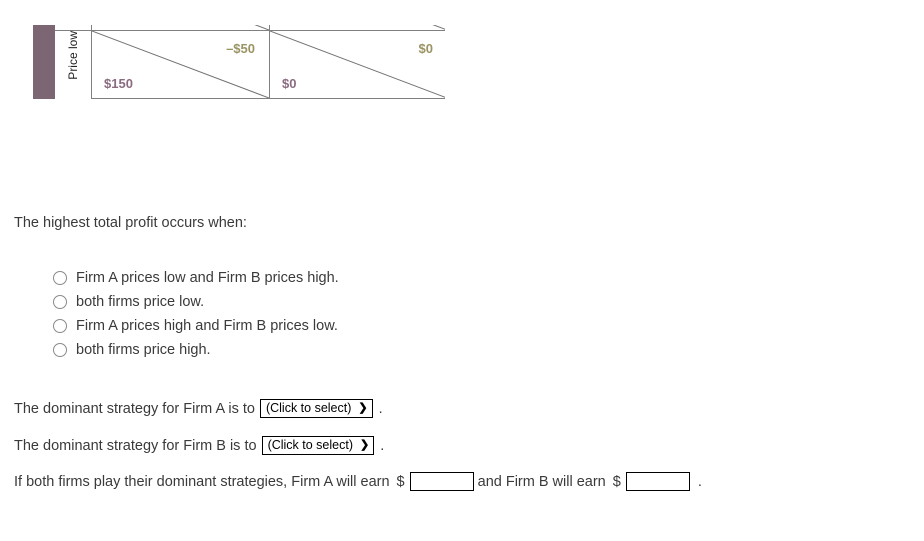 Image resolution: width=924 pixels, height=541 pixels. I want to click on dominant-strategy-firm-a-period: ., so click(380, 408).